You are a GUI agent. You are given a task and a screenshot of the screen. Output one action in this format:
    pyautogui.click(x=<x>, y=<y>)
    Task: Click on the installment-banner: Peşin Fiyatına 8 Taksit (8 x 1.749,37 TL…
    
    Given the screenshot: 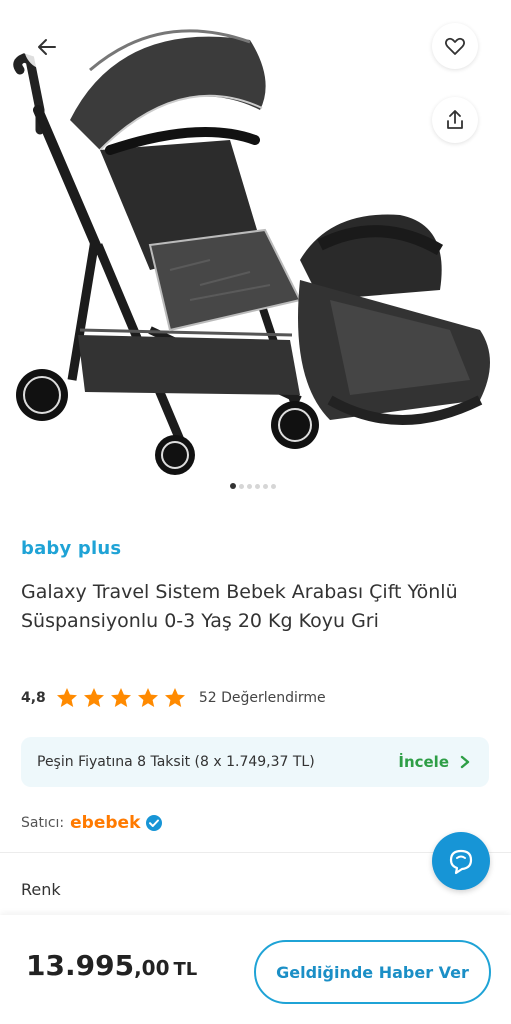 What is the action you would take?
    pyautogui.click(x=255, y=762)
    